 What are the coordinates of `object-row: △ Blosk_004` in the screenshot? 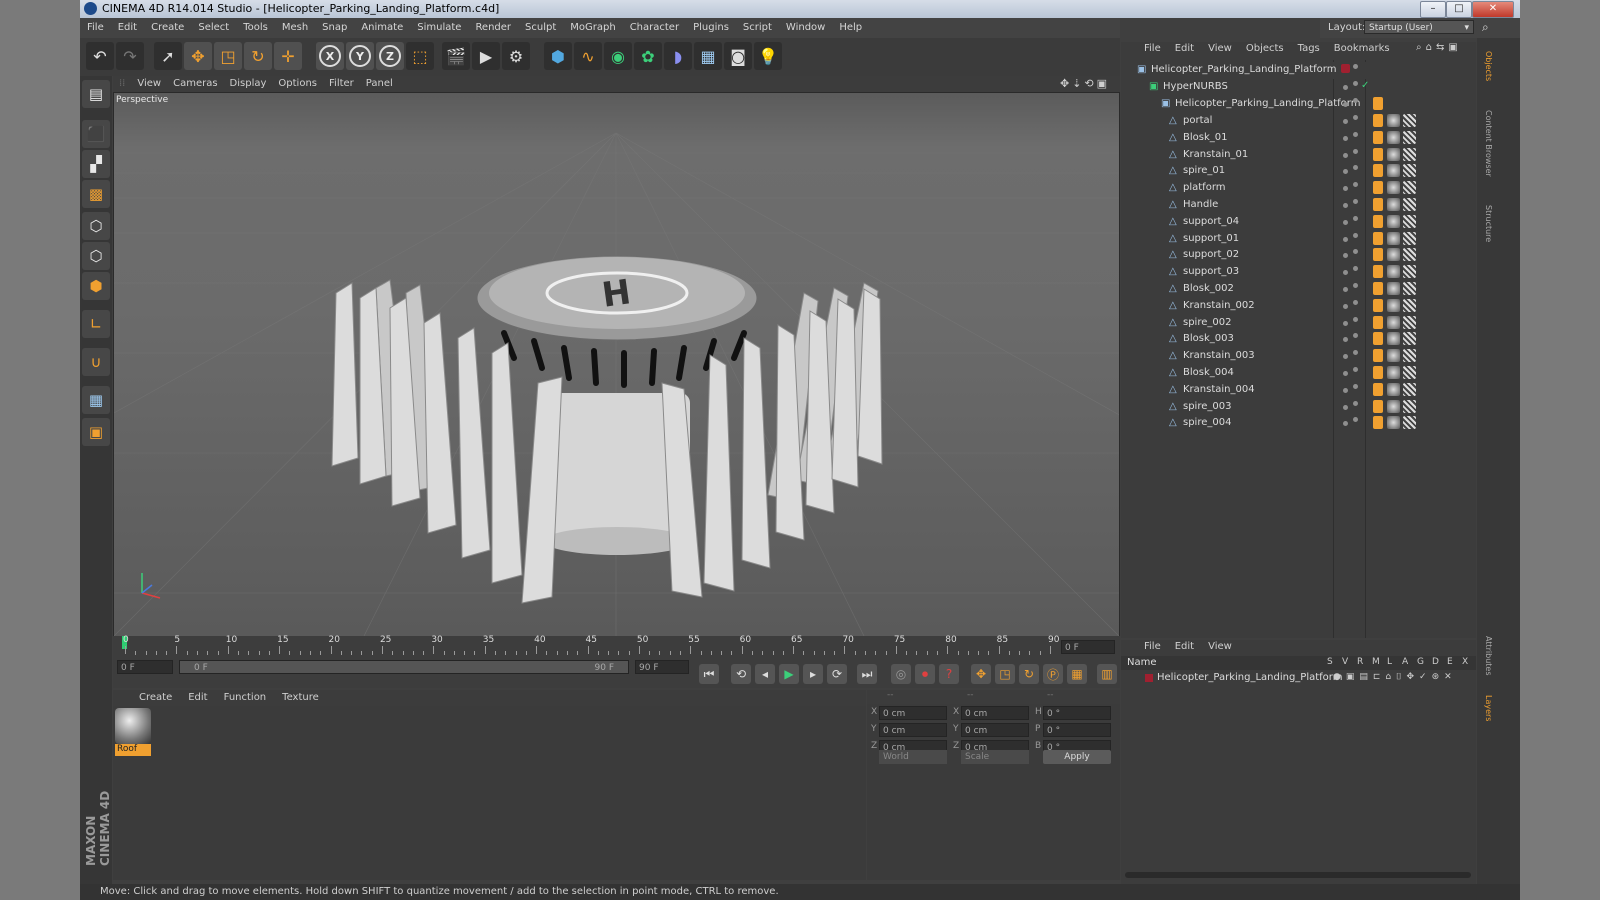 It's located at (1298, 373).